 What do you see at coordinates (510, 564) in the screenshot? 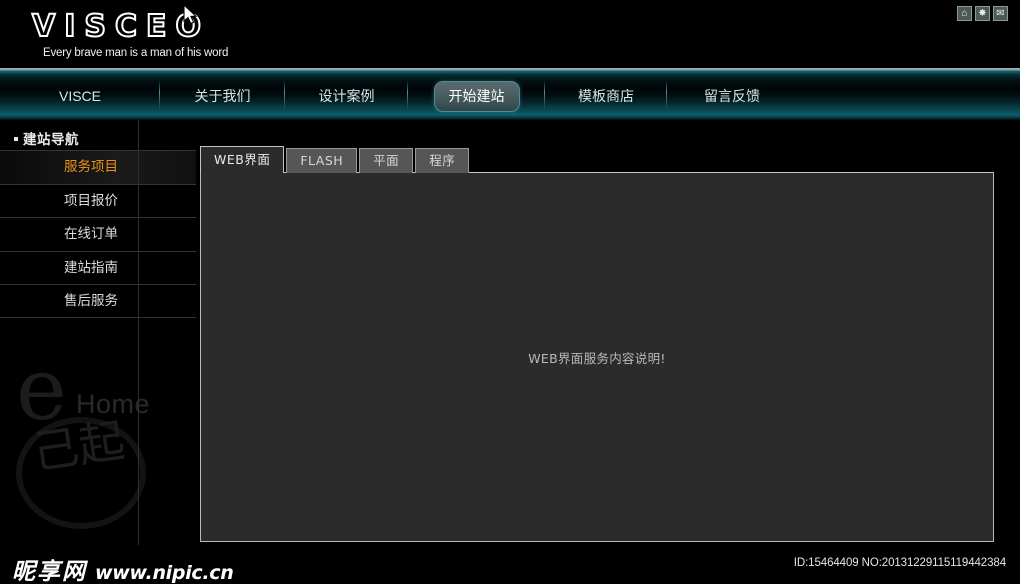
I see `site-footer: ID:15464409 NO:20131229115119442384` at bounding box center [510, 564].